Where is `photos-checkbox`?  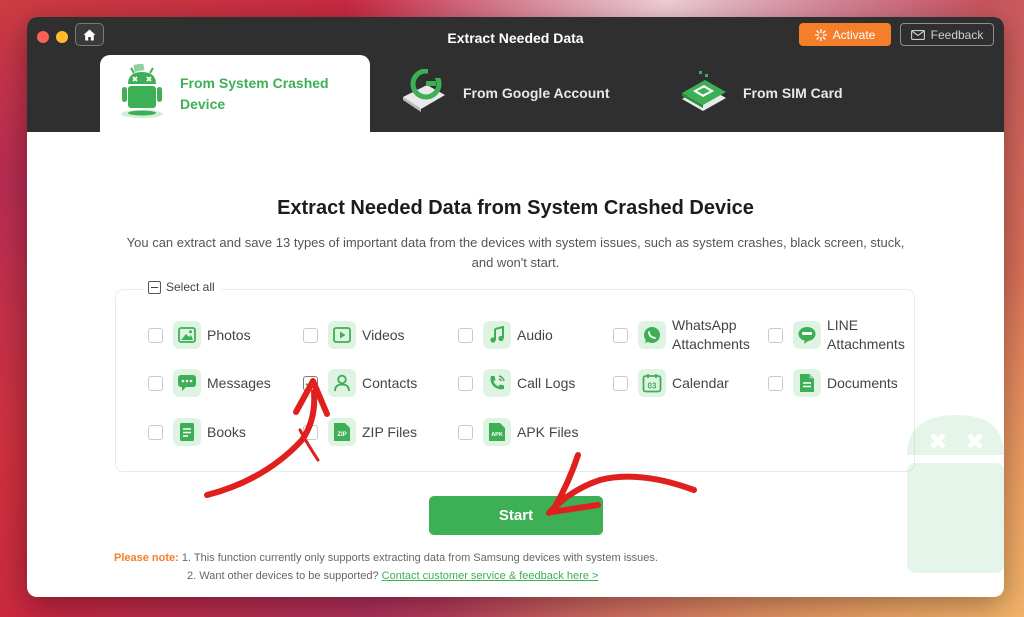 photos-checkbox is located at coordinates (155, 335).